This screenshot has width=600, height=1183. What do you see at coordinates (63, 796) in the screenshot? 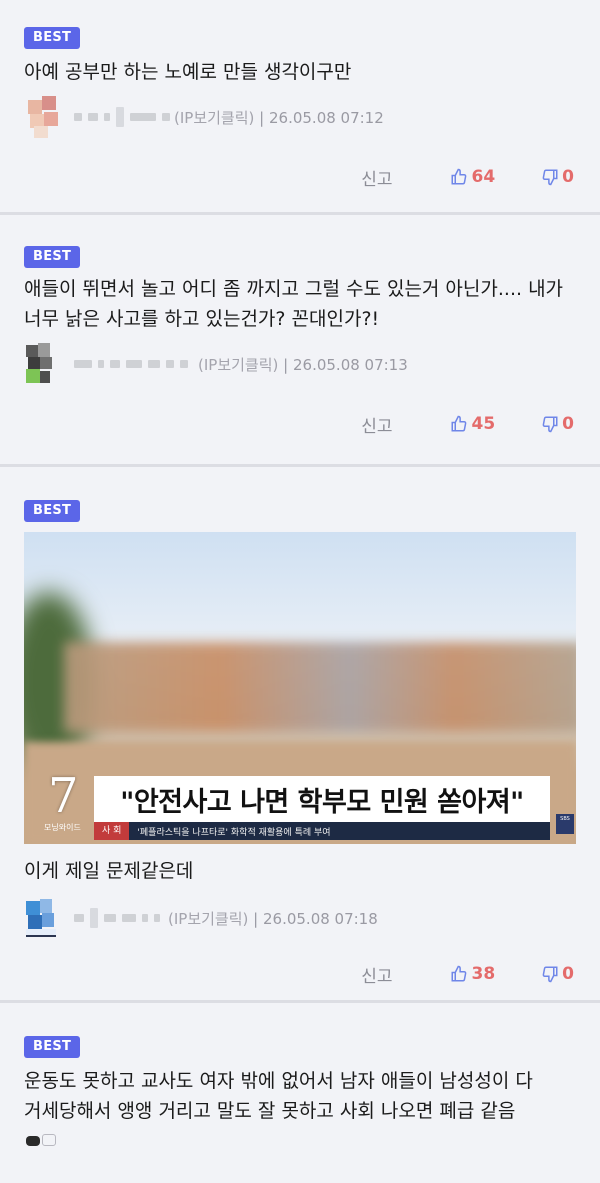
I see `program-number: 7` at bounding box center [63, 796].